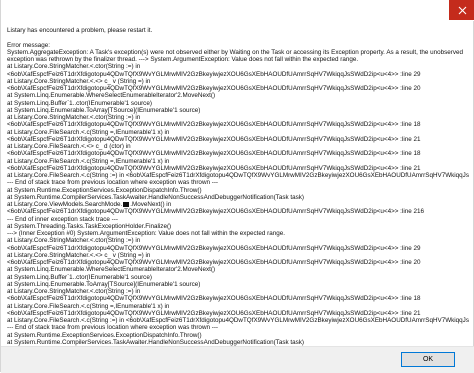 The width and height of the screenshot is (474, 373). I want to click on error-label: Error message:, so click(29, 45).